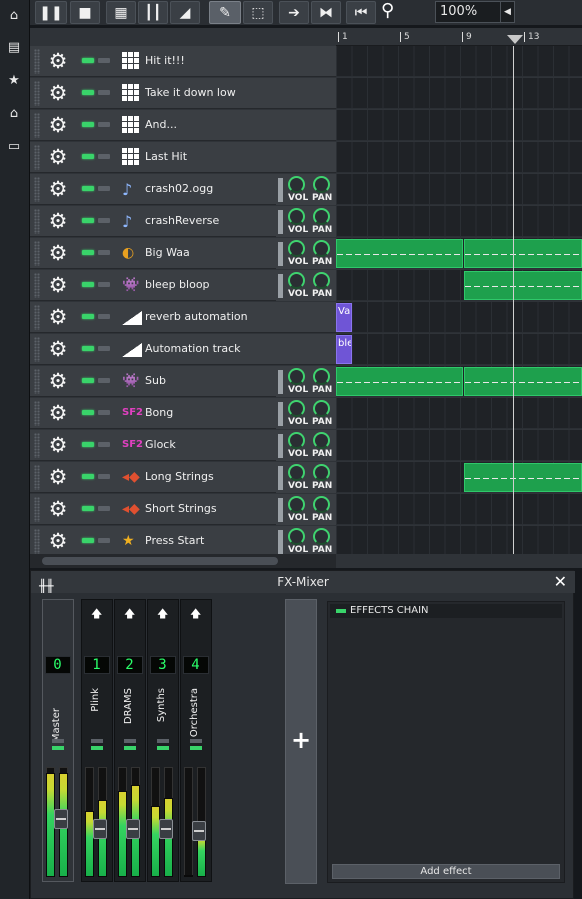 Image resolution: width=582 pixels, height=899 pixels. I want to click on effects-chain-led, so click(341, 611).